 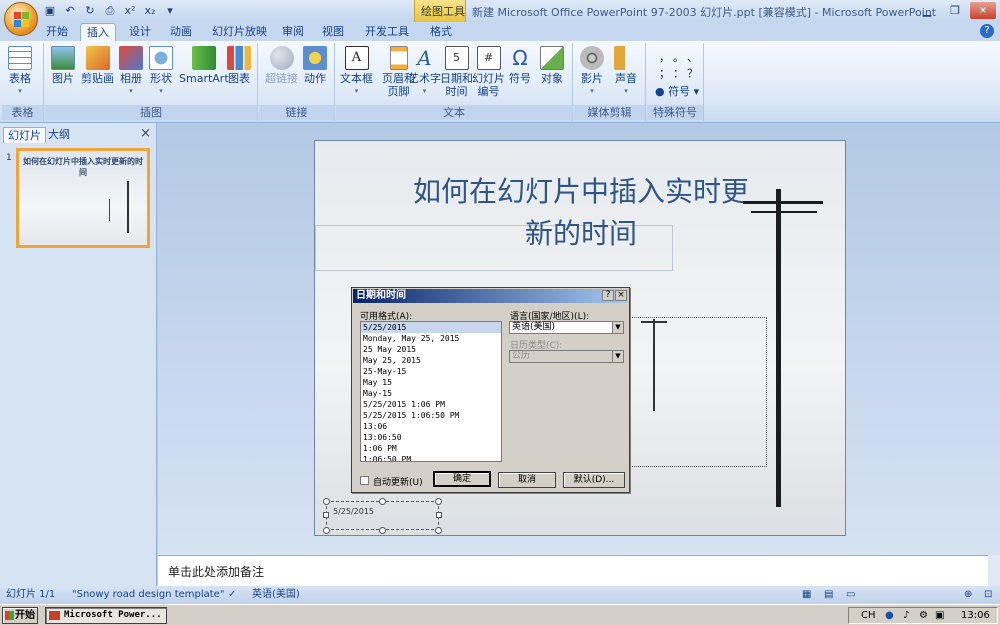 I want to click on notes-pane: 单击此处添加备注, so click(x=573, y=570).